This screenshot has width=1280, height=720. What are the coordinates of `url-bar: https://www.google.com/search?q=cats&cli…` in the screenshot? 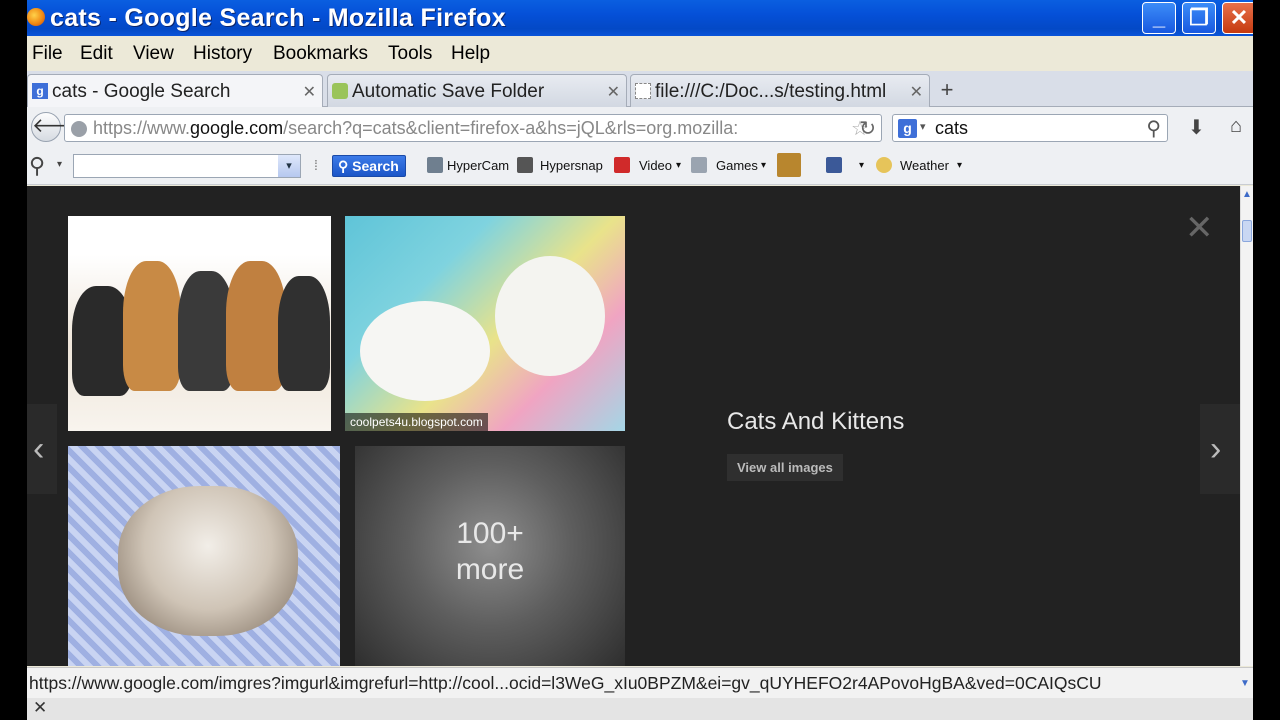 It's located at (473, 128).